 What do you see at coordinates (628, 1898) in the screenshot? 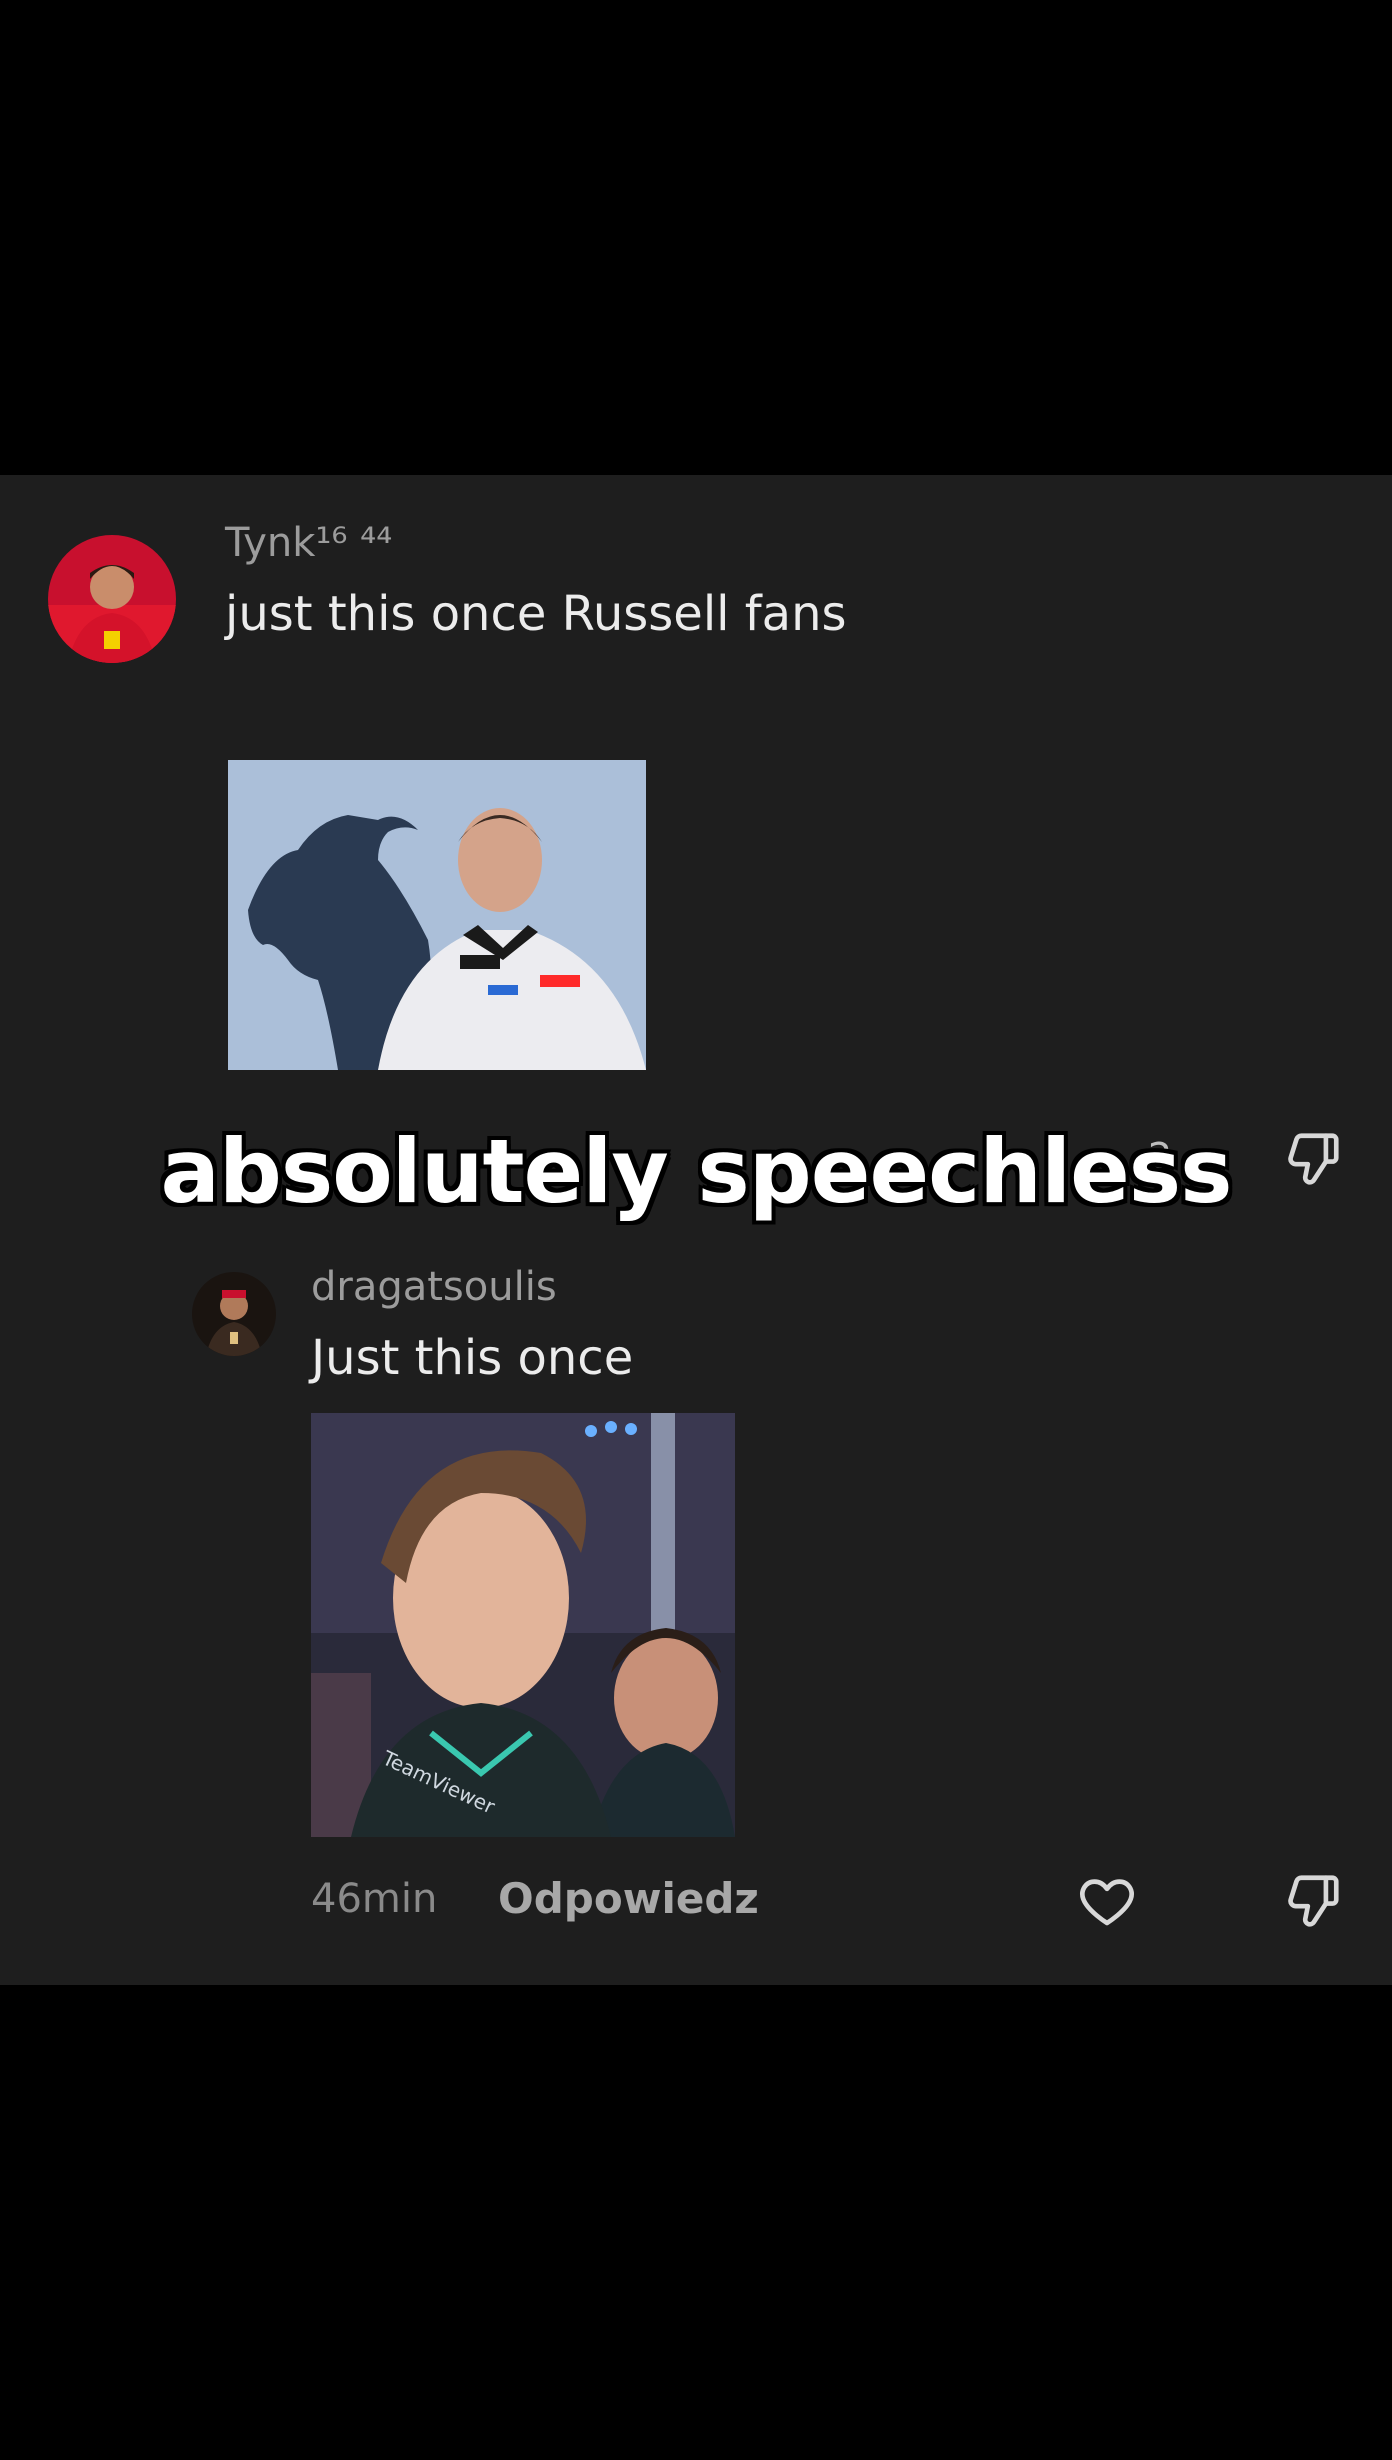
I see `reply-button: Odpowiedz` at bounding box center [628, 1898].